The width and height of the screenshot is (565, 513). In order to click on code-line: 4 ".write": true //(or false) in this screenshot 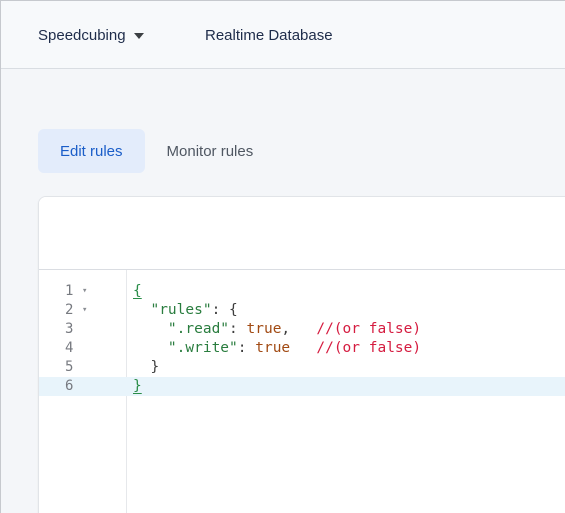, I will do `click(302, 348)`.